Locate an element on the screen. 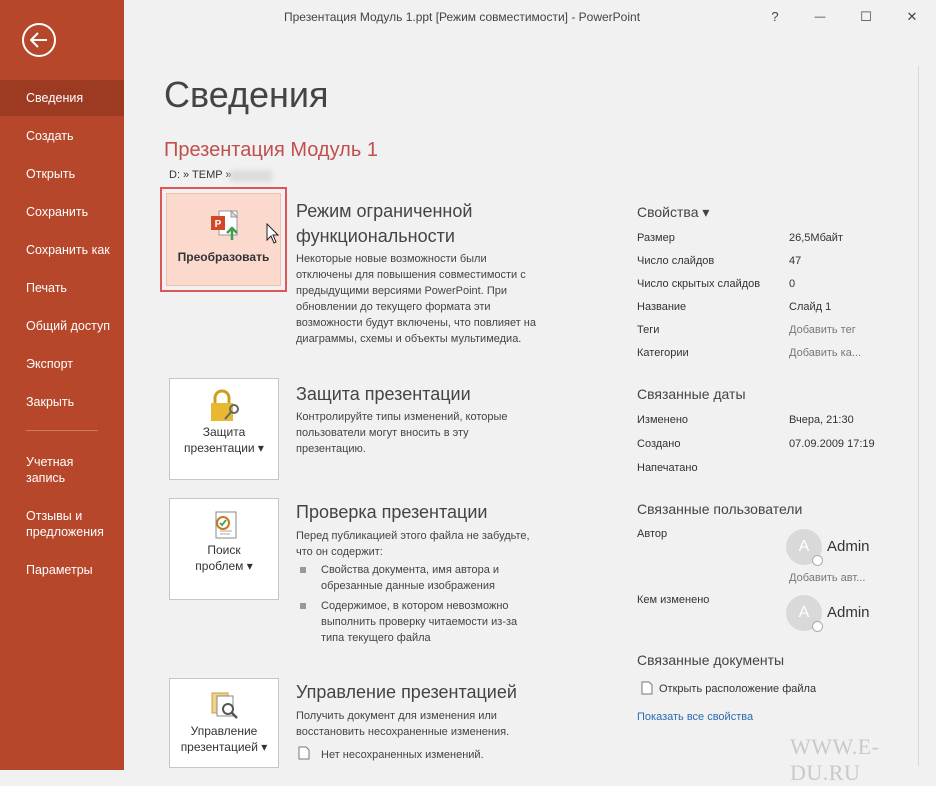 Image resolution: width=936 pixels, height=786 pixels. date-value-modified: Вчера, 21:30 is located at coordinates (821, 420).